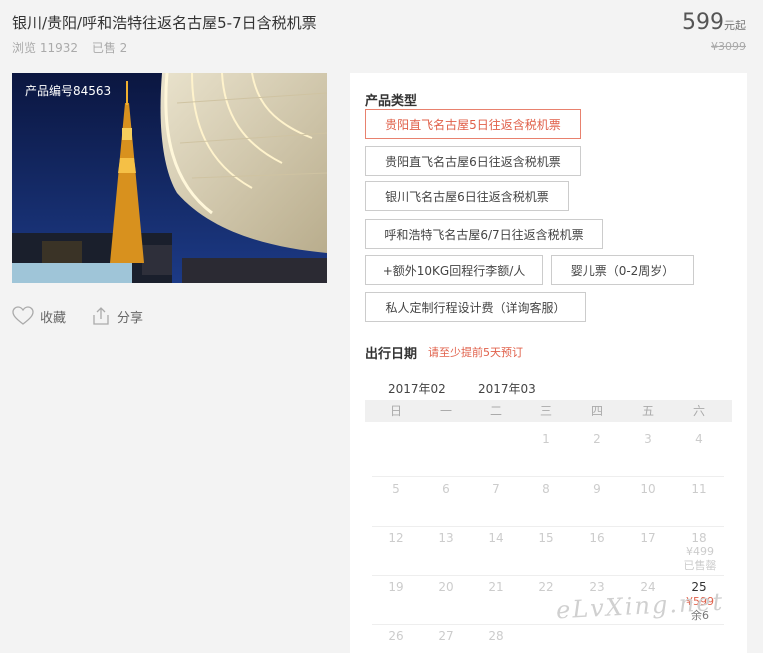 This screenshot has width=763, height=653. I want to click on weekday-sat: 六, so click(698, 411).